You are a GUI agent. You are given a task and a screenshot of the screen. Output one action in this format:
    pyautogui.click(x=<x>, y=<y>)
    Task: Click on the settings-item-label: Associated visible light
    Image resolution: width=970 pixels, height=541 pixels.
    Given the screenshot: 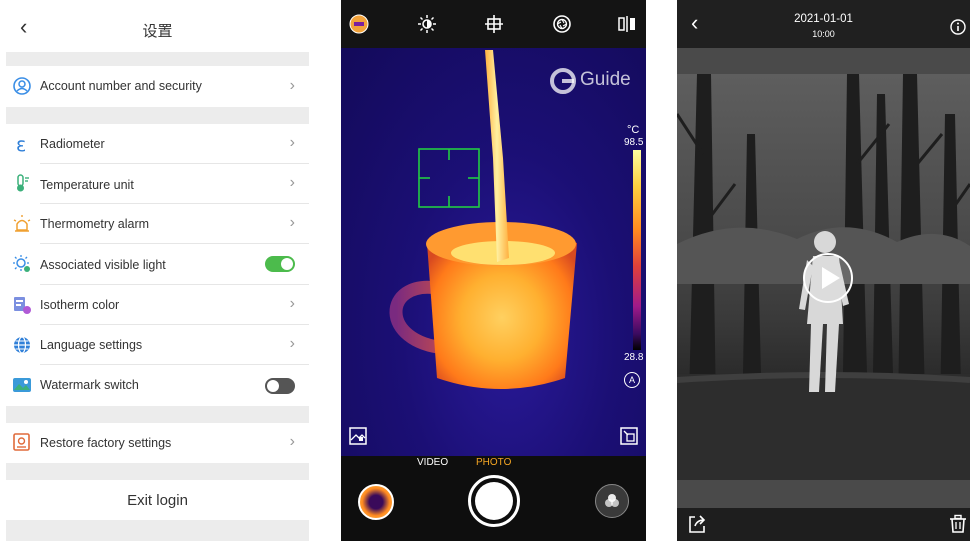 What is the action you would take?
    pyautogui.click(x=103, y=265)
    